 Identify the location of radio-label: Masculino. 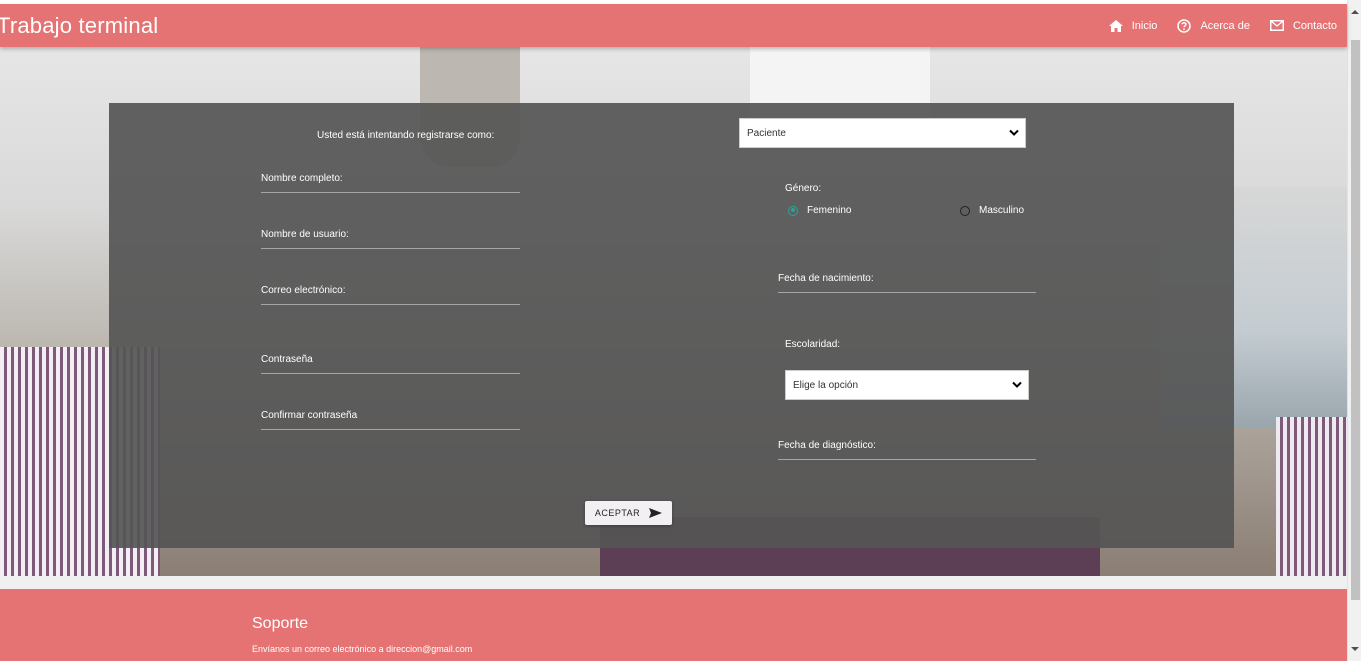
(1002, 210).